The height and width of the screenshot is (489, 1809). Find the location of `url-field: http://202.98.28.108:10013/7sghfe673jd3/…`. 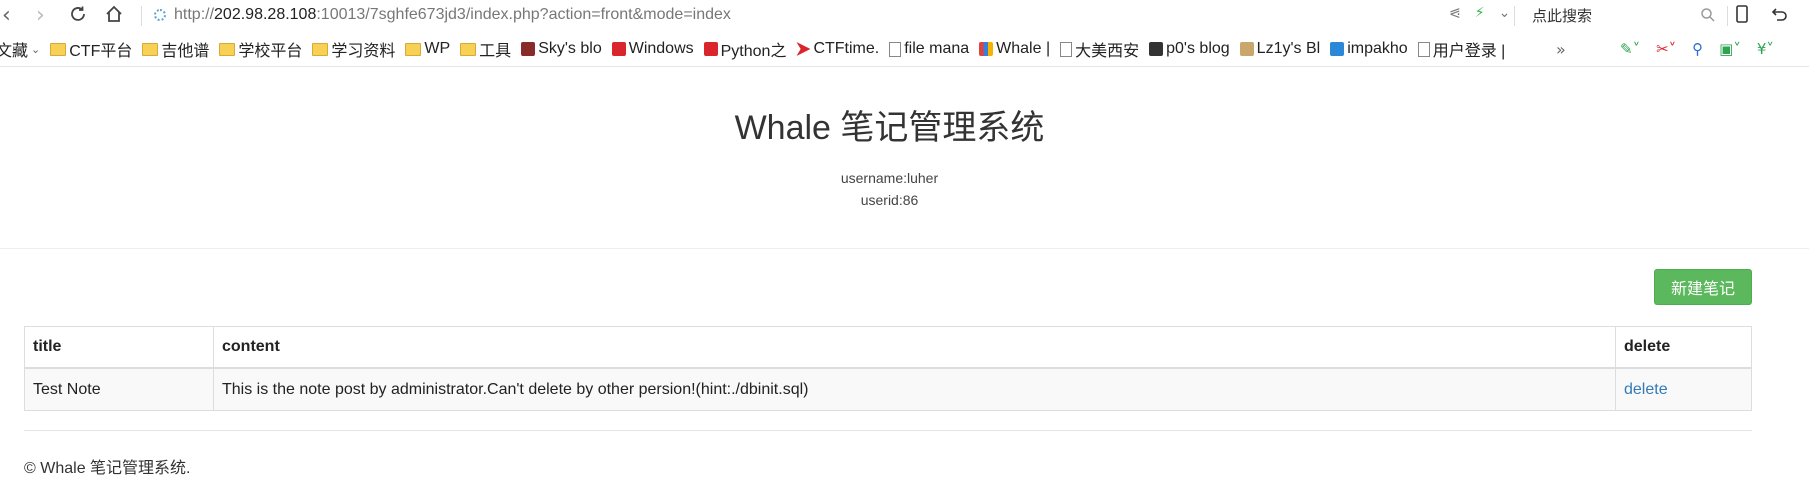

url-field: http://202.98.28.108:10013/7sghfe673jd3/… is located at coordinates (452, 15).